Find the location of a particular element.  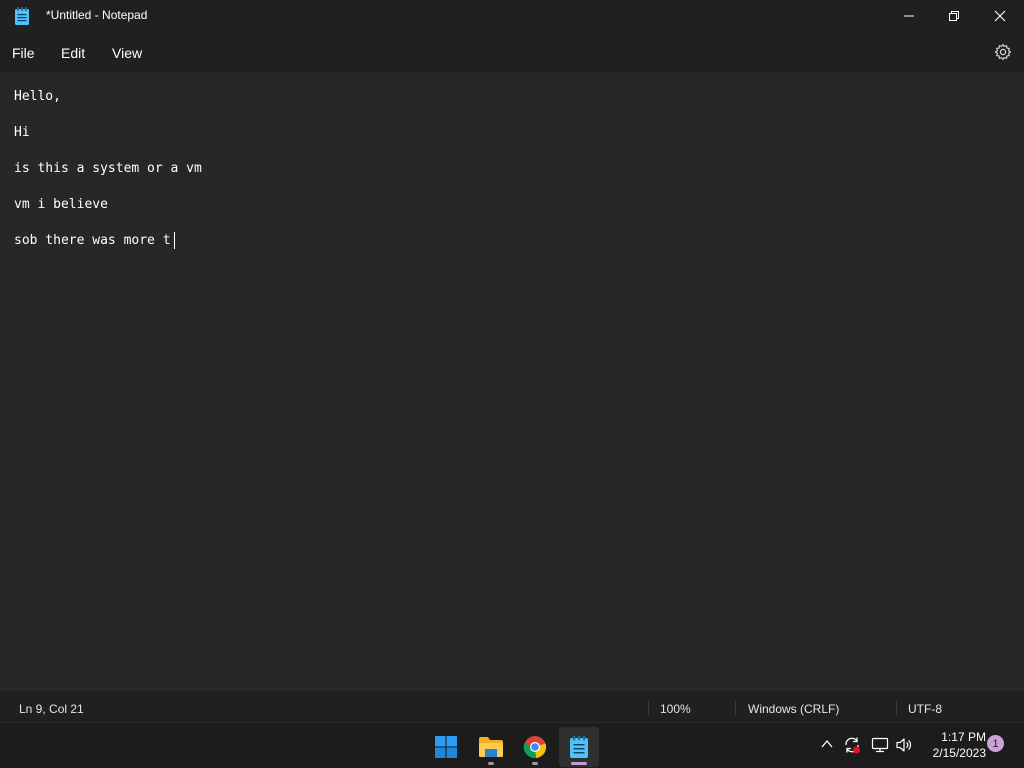

editor-line: Hi is located at coordinates (22, 132).